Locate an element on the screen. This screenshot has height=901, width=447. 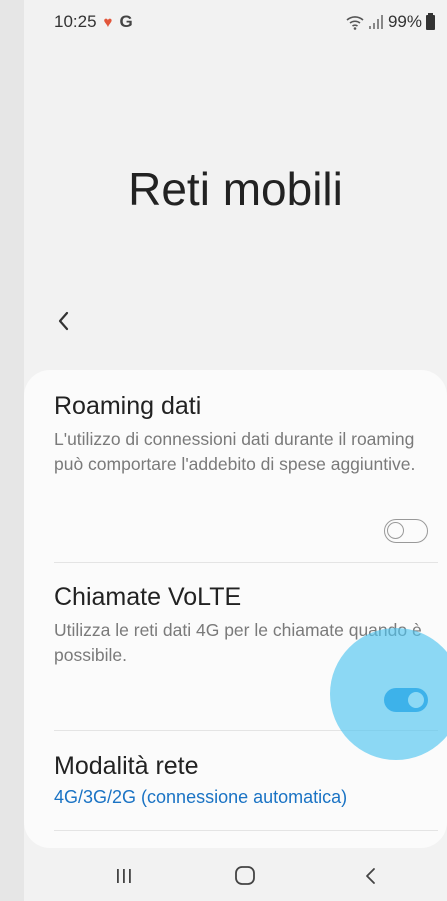
navigation-bar is located at coordinates (235, 875).